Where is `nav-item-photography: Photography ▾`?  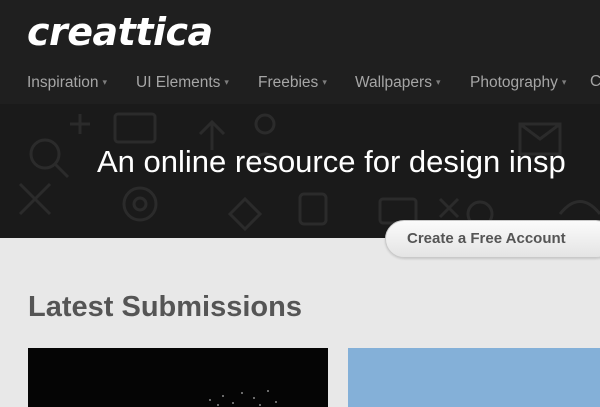 nav-item-photography: Photography ▾ is located at coordinates (518, 82).